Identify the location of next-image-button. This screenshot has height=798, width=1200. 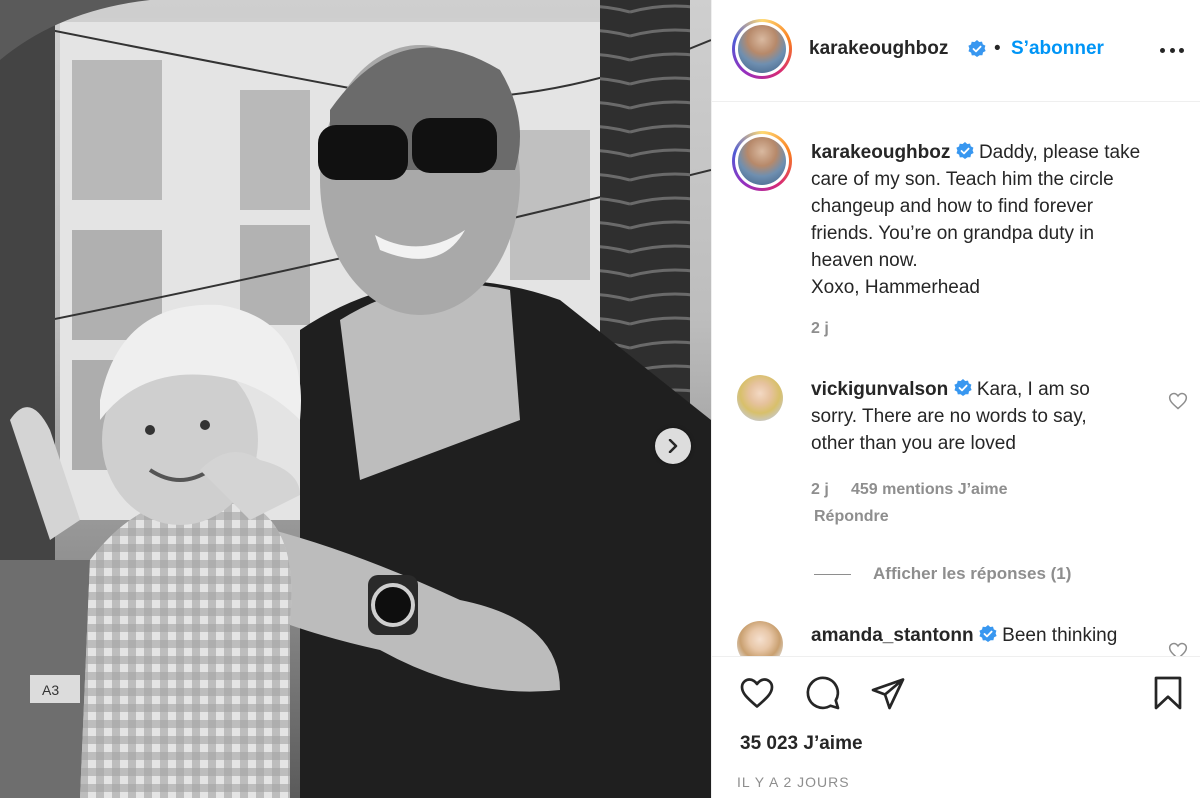
(673, 446).